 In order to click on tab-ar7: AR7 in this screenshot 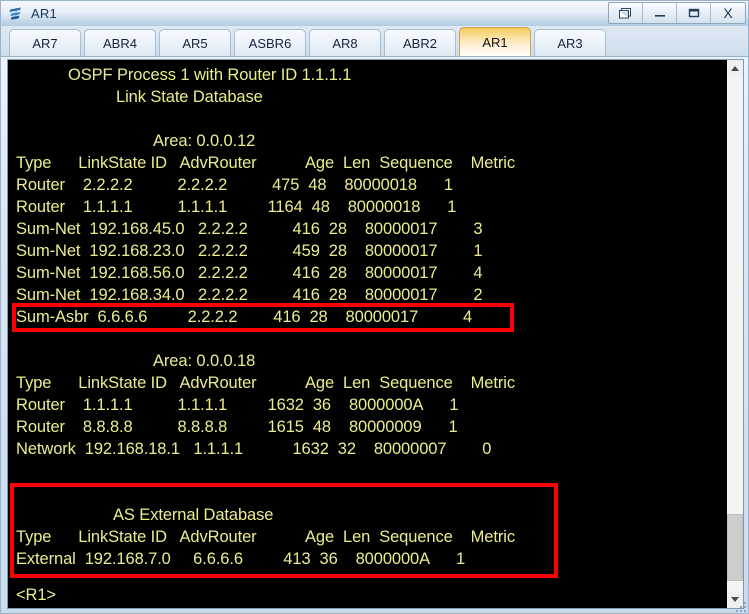, I will do `click(45, 42)`.